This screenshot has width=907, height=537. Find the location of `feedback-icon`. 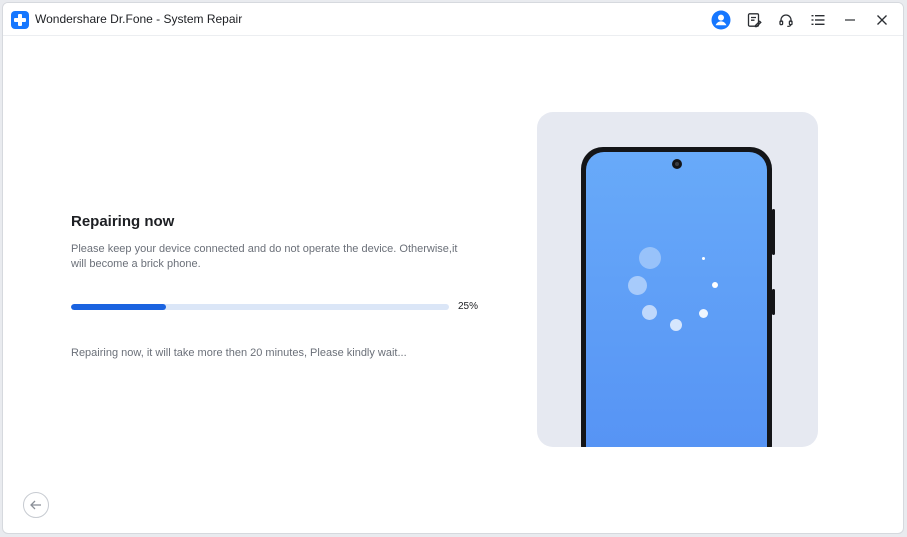

feedback-icon is located at coordinates (754, 20).